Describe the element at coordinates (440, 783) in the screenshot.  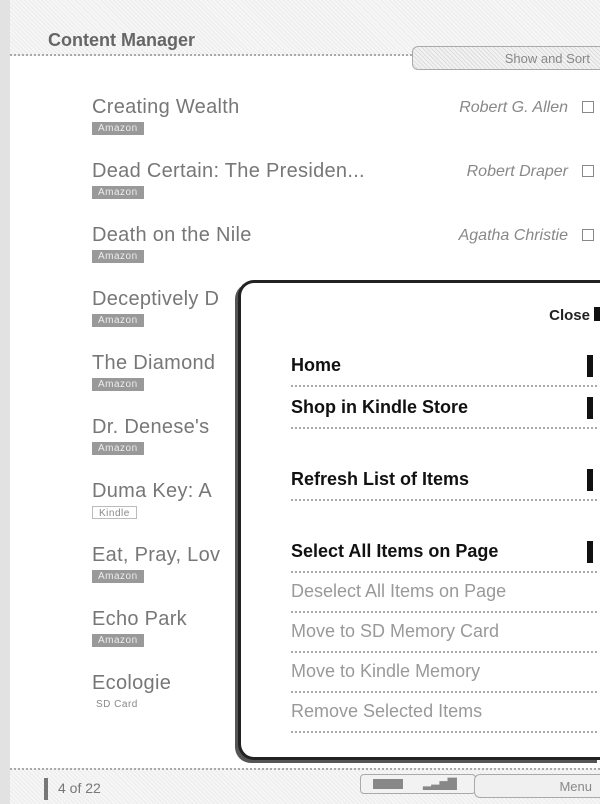
I see `signal-strength-icon: ▂▃▅▇` at that location.